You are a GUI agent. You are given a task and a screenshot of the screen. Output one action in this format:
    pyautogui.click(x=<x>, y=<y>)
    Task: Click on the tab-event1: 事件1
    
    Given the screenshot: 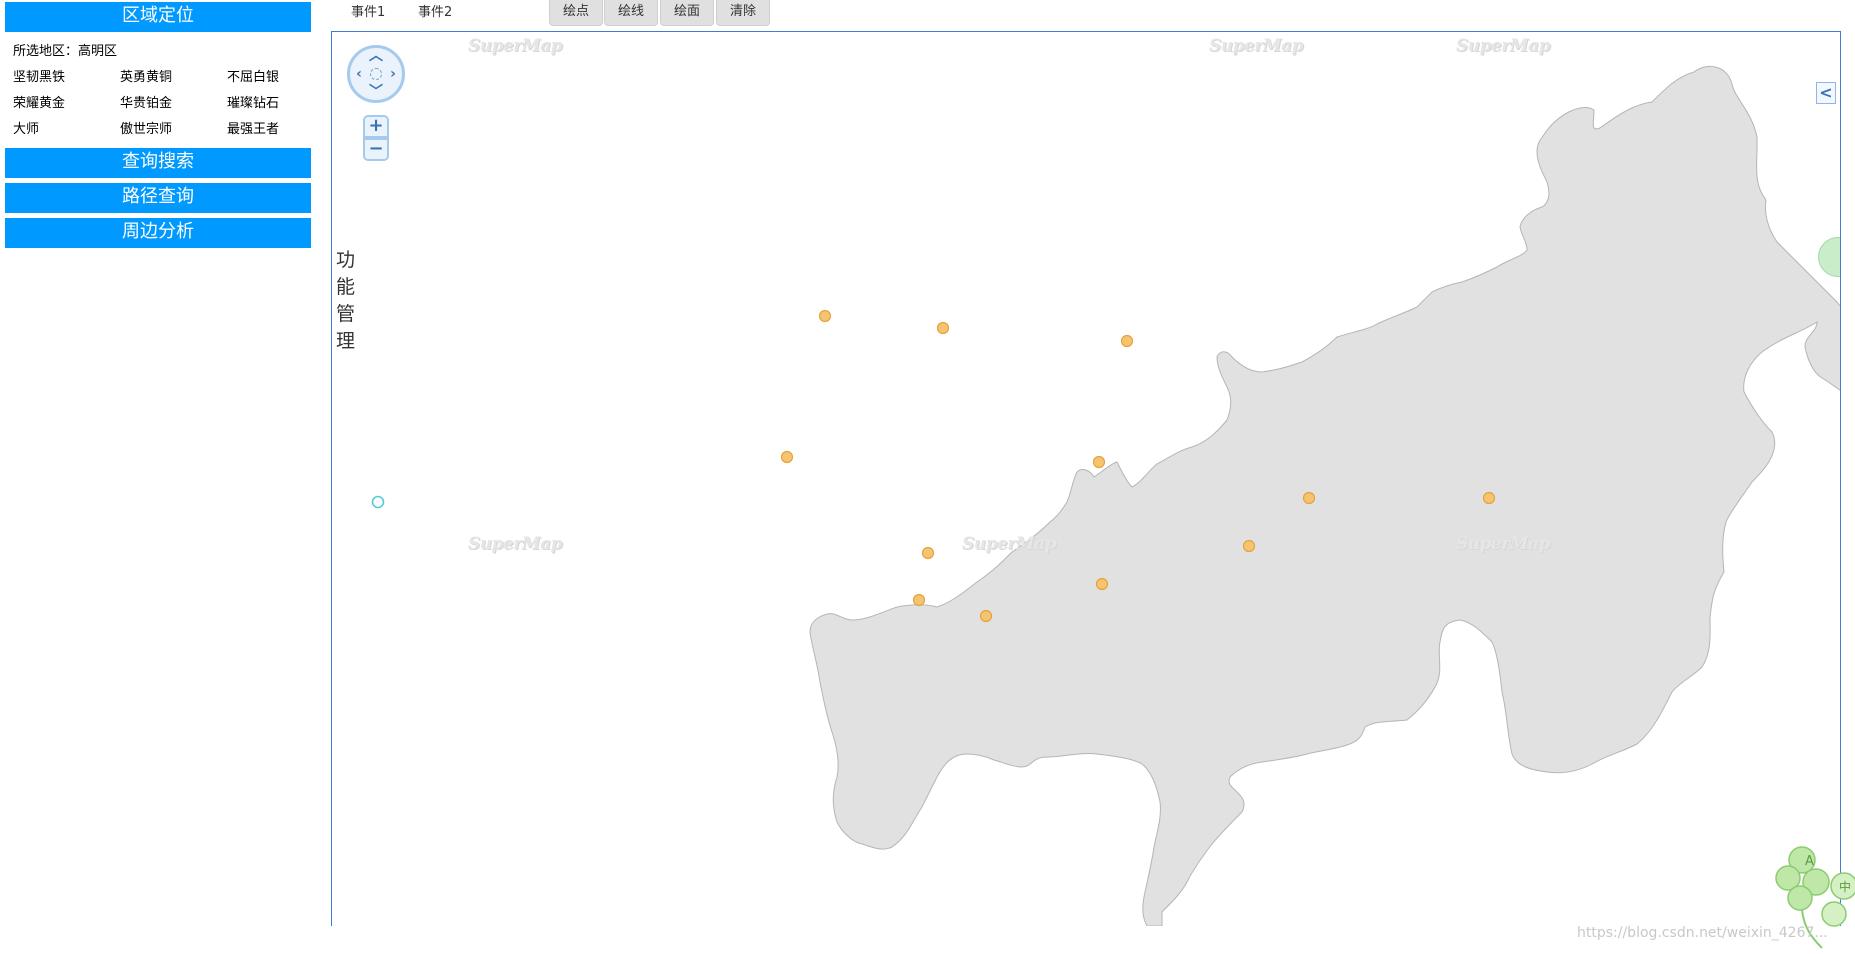 What is the action you would take?
    pyautogui.click(x=368, y=13)
    